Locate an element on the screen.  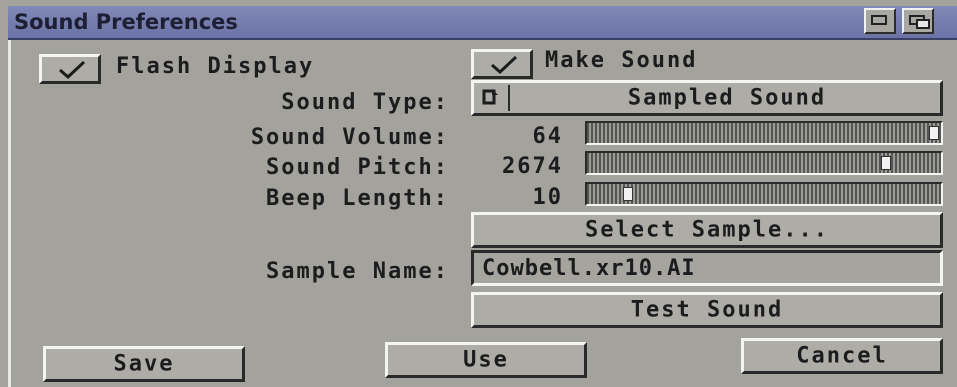
sound-pitch-knob is located at coordinates (886, 163).